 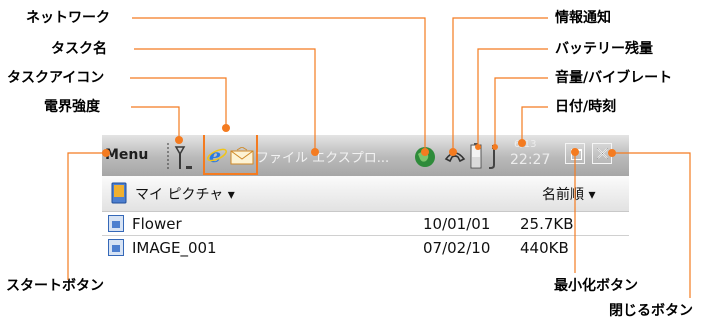 What do you see at coordinates (522, 143) in the screenshot?
I see `marker-date-time` at bounding box center [522, 143].